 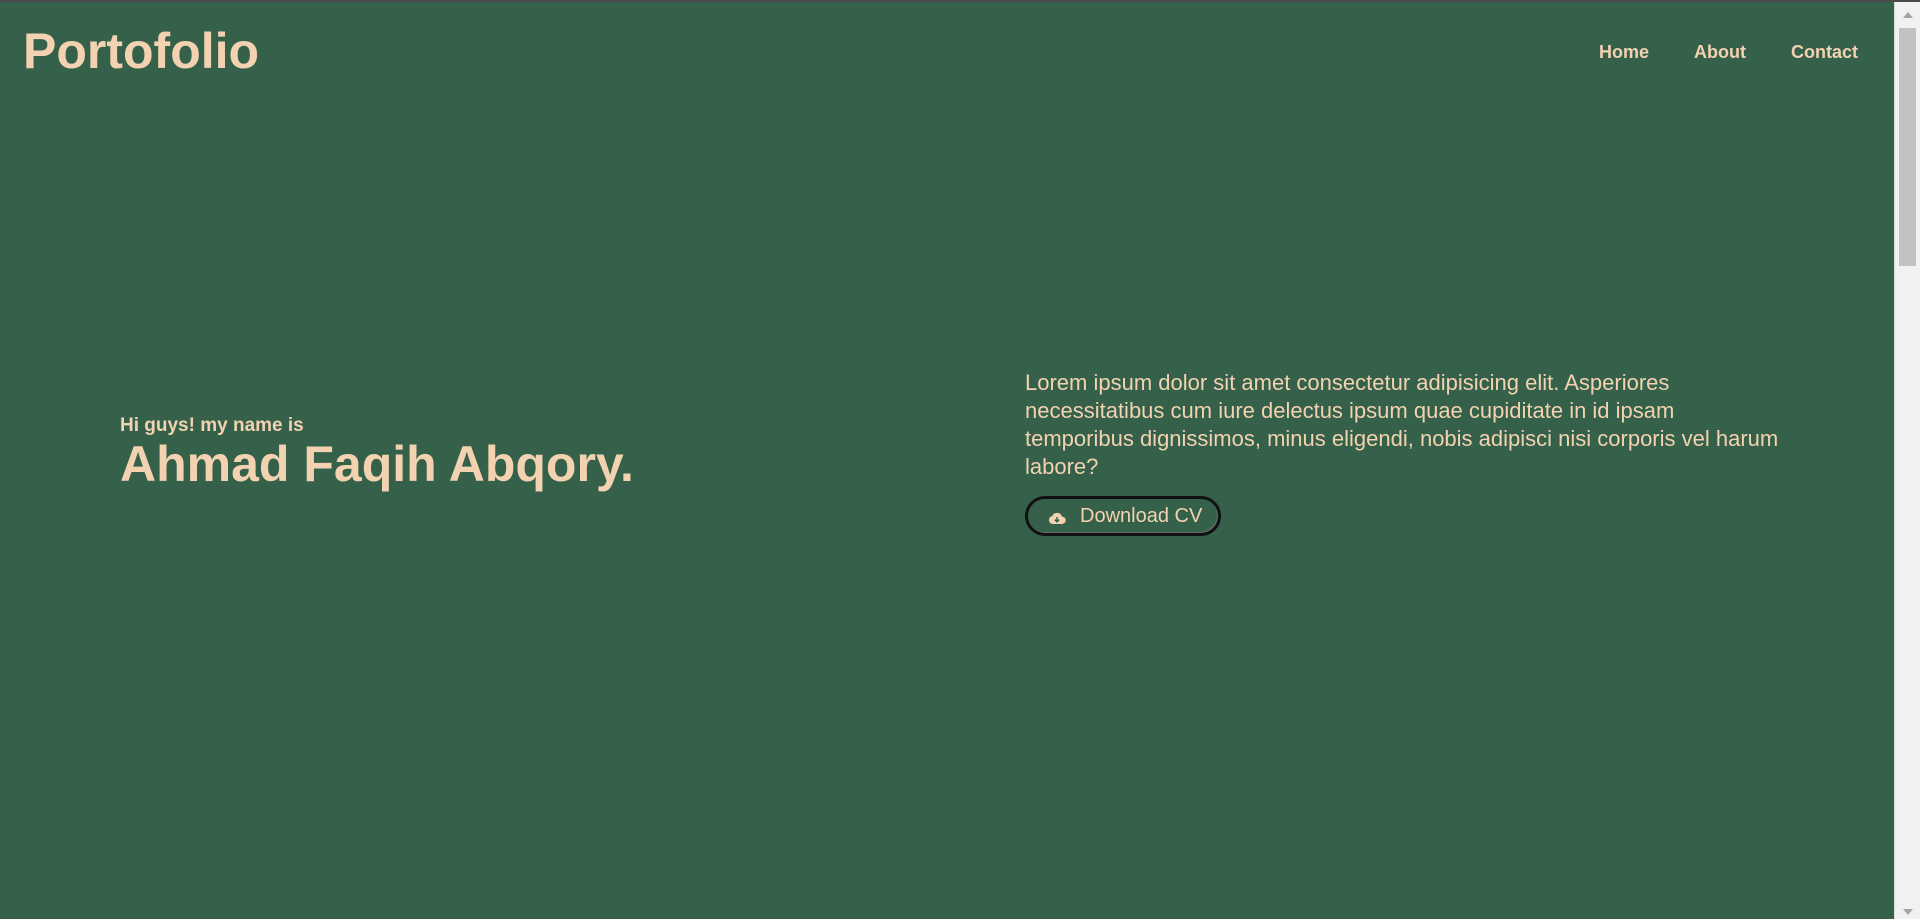 What do you see at coordinates (1720, 52) in the screenshot?
I see `nav-about-link: About` at bounding box center [1720, 52].